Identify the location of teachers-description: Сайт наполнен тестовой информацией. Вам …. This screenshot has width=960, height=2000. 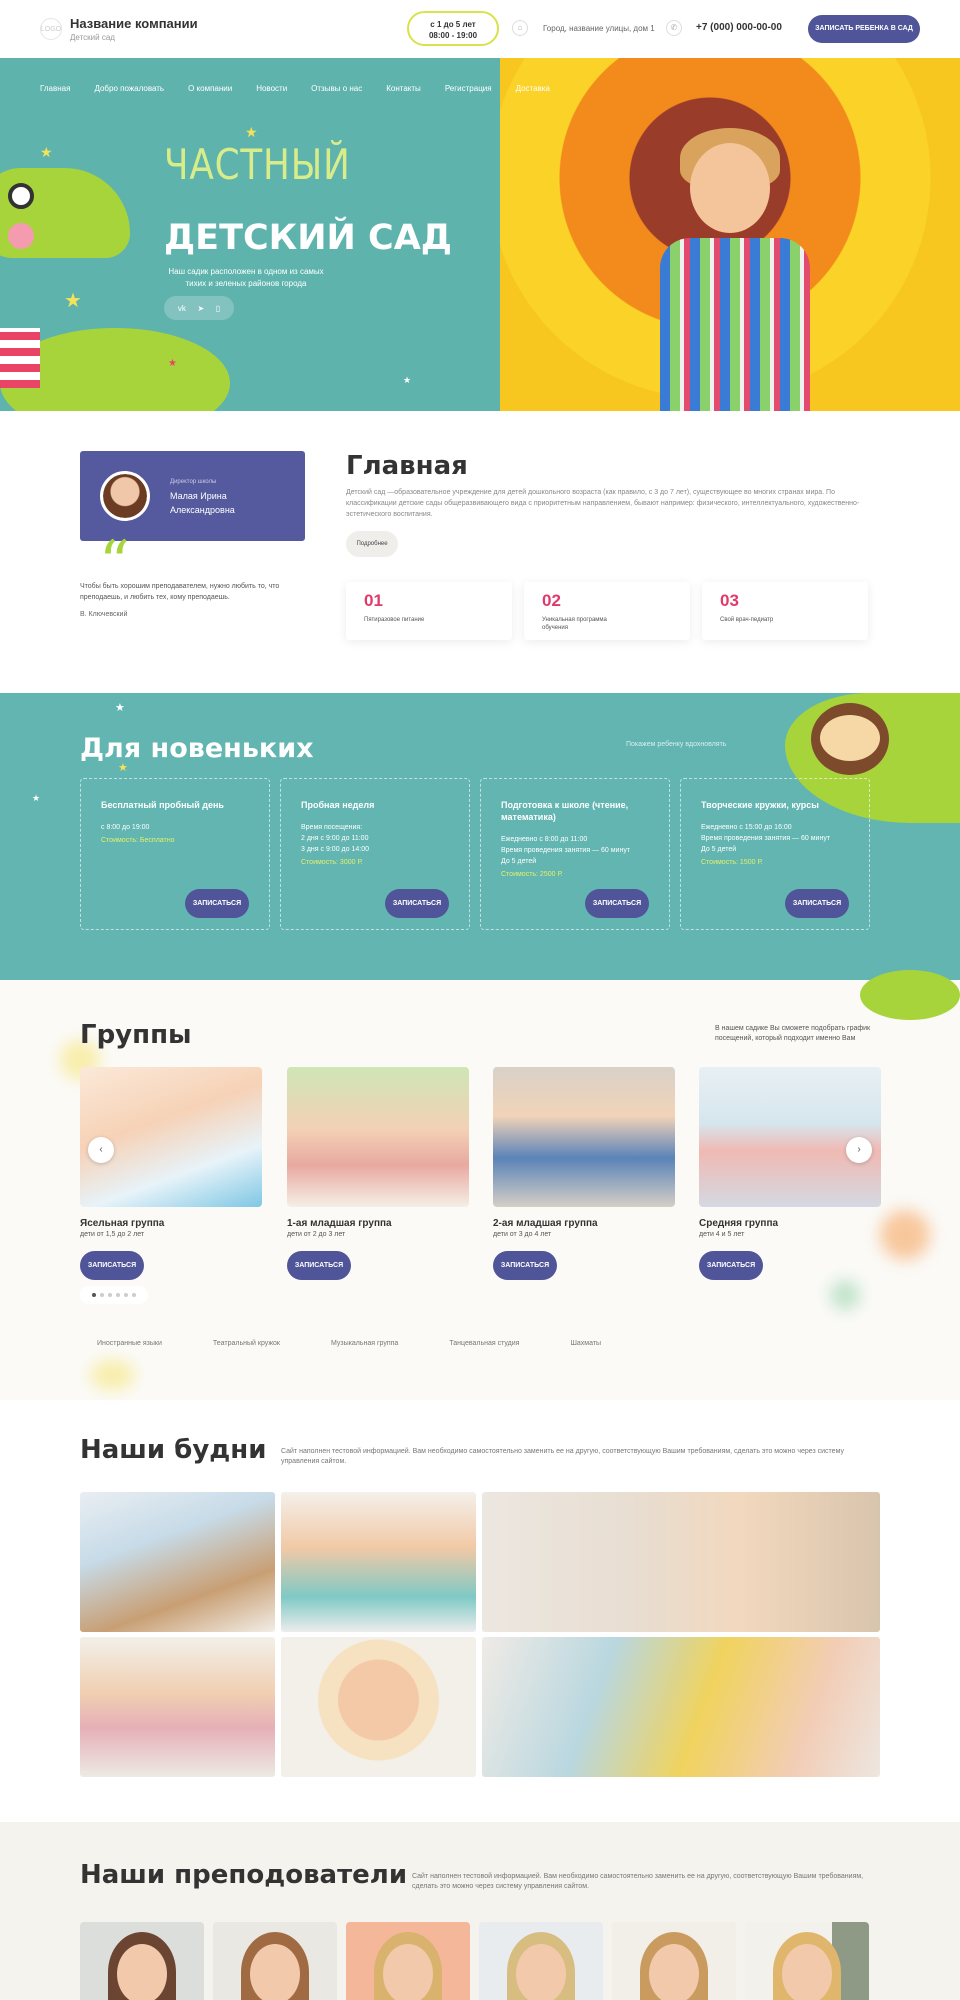
(638, 1881).